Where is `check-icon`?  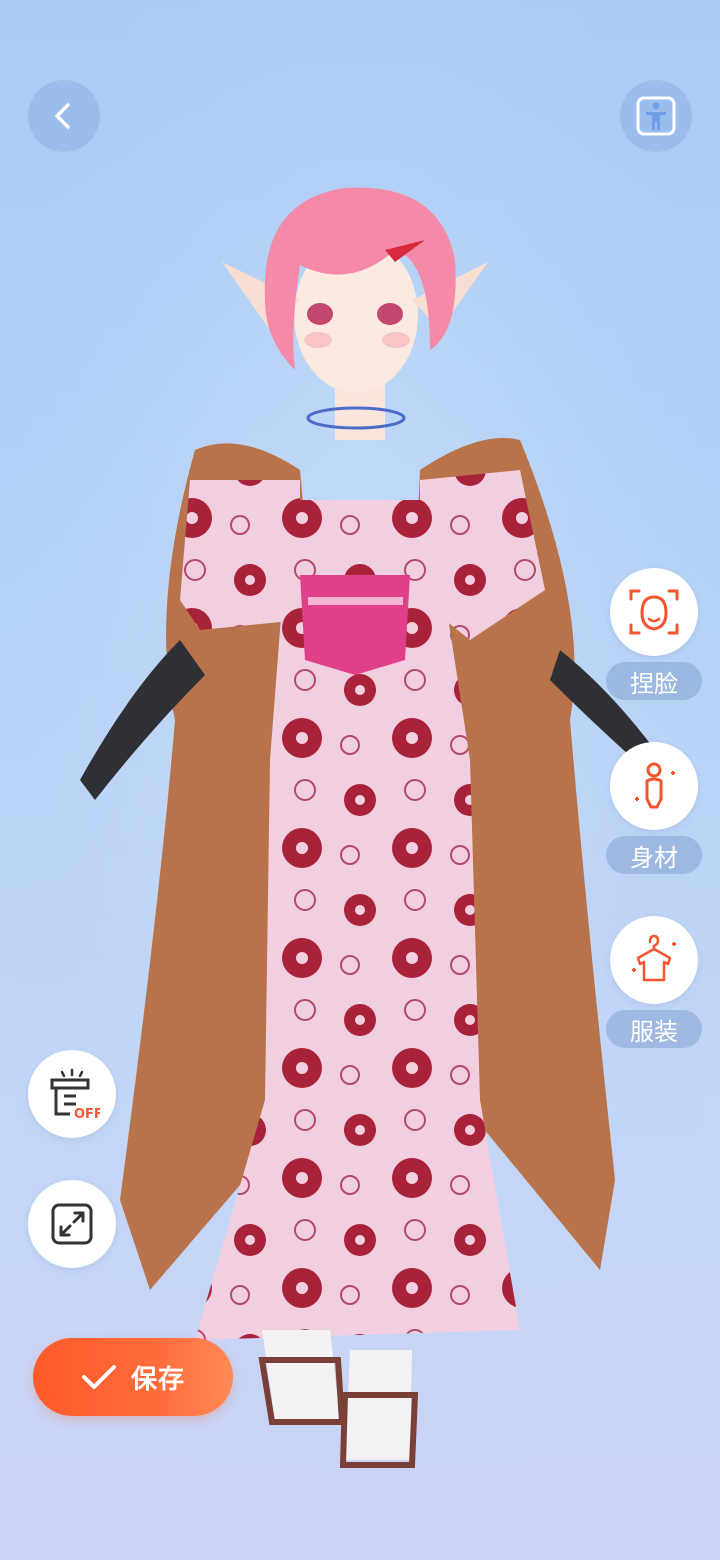 check-icon is located at coordinates (98, 1377).